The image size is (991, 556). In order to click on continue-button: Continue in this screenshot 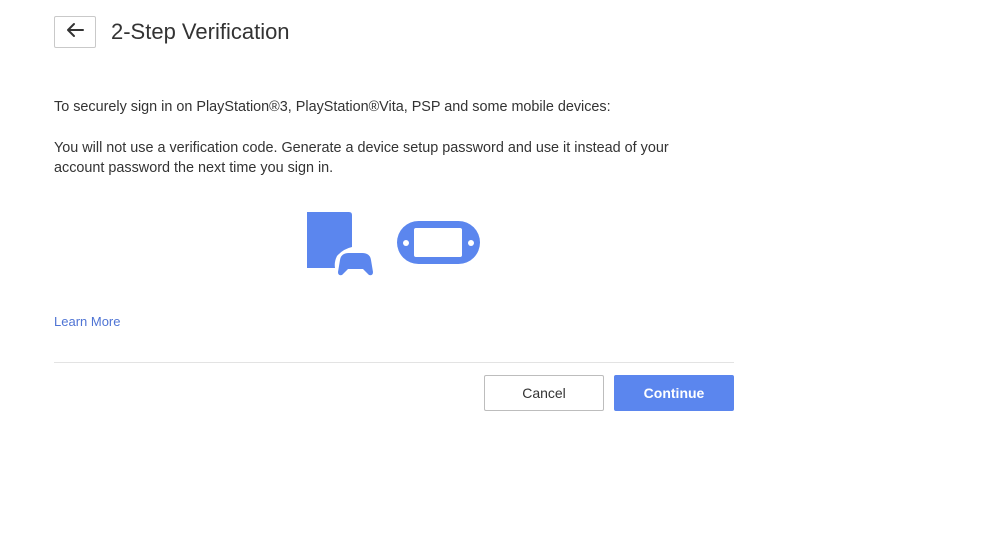, I will do `click(674, 393)`.